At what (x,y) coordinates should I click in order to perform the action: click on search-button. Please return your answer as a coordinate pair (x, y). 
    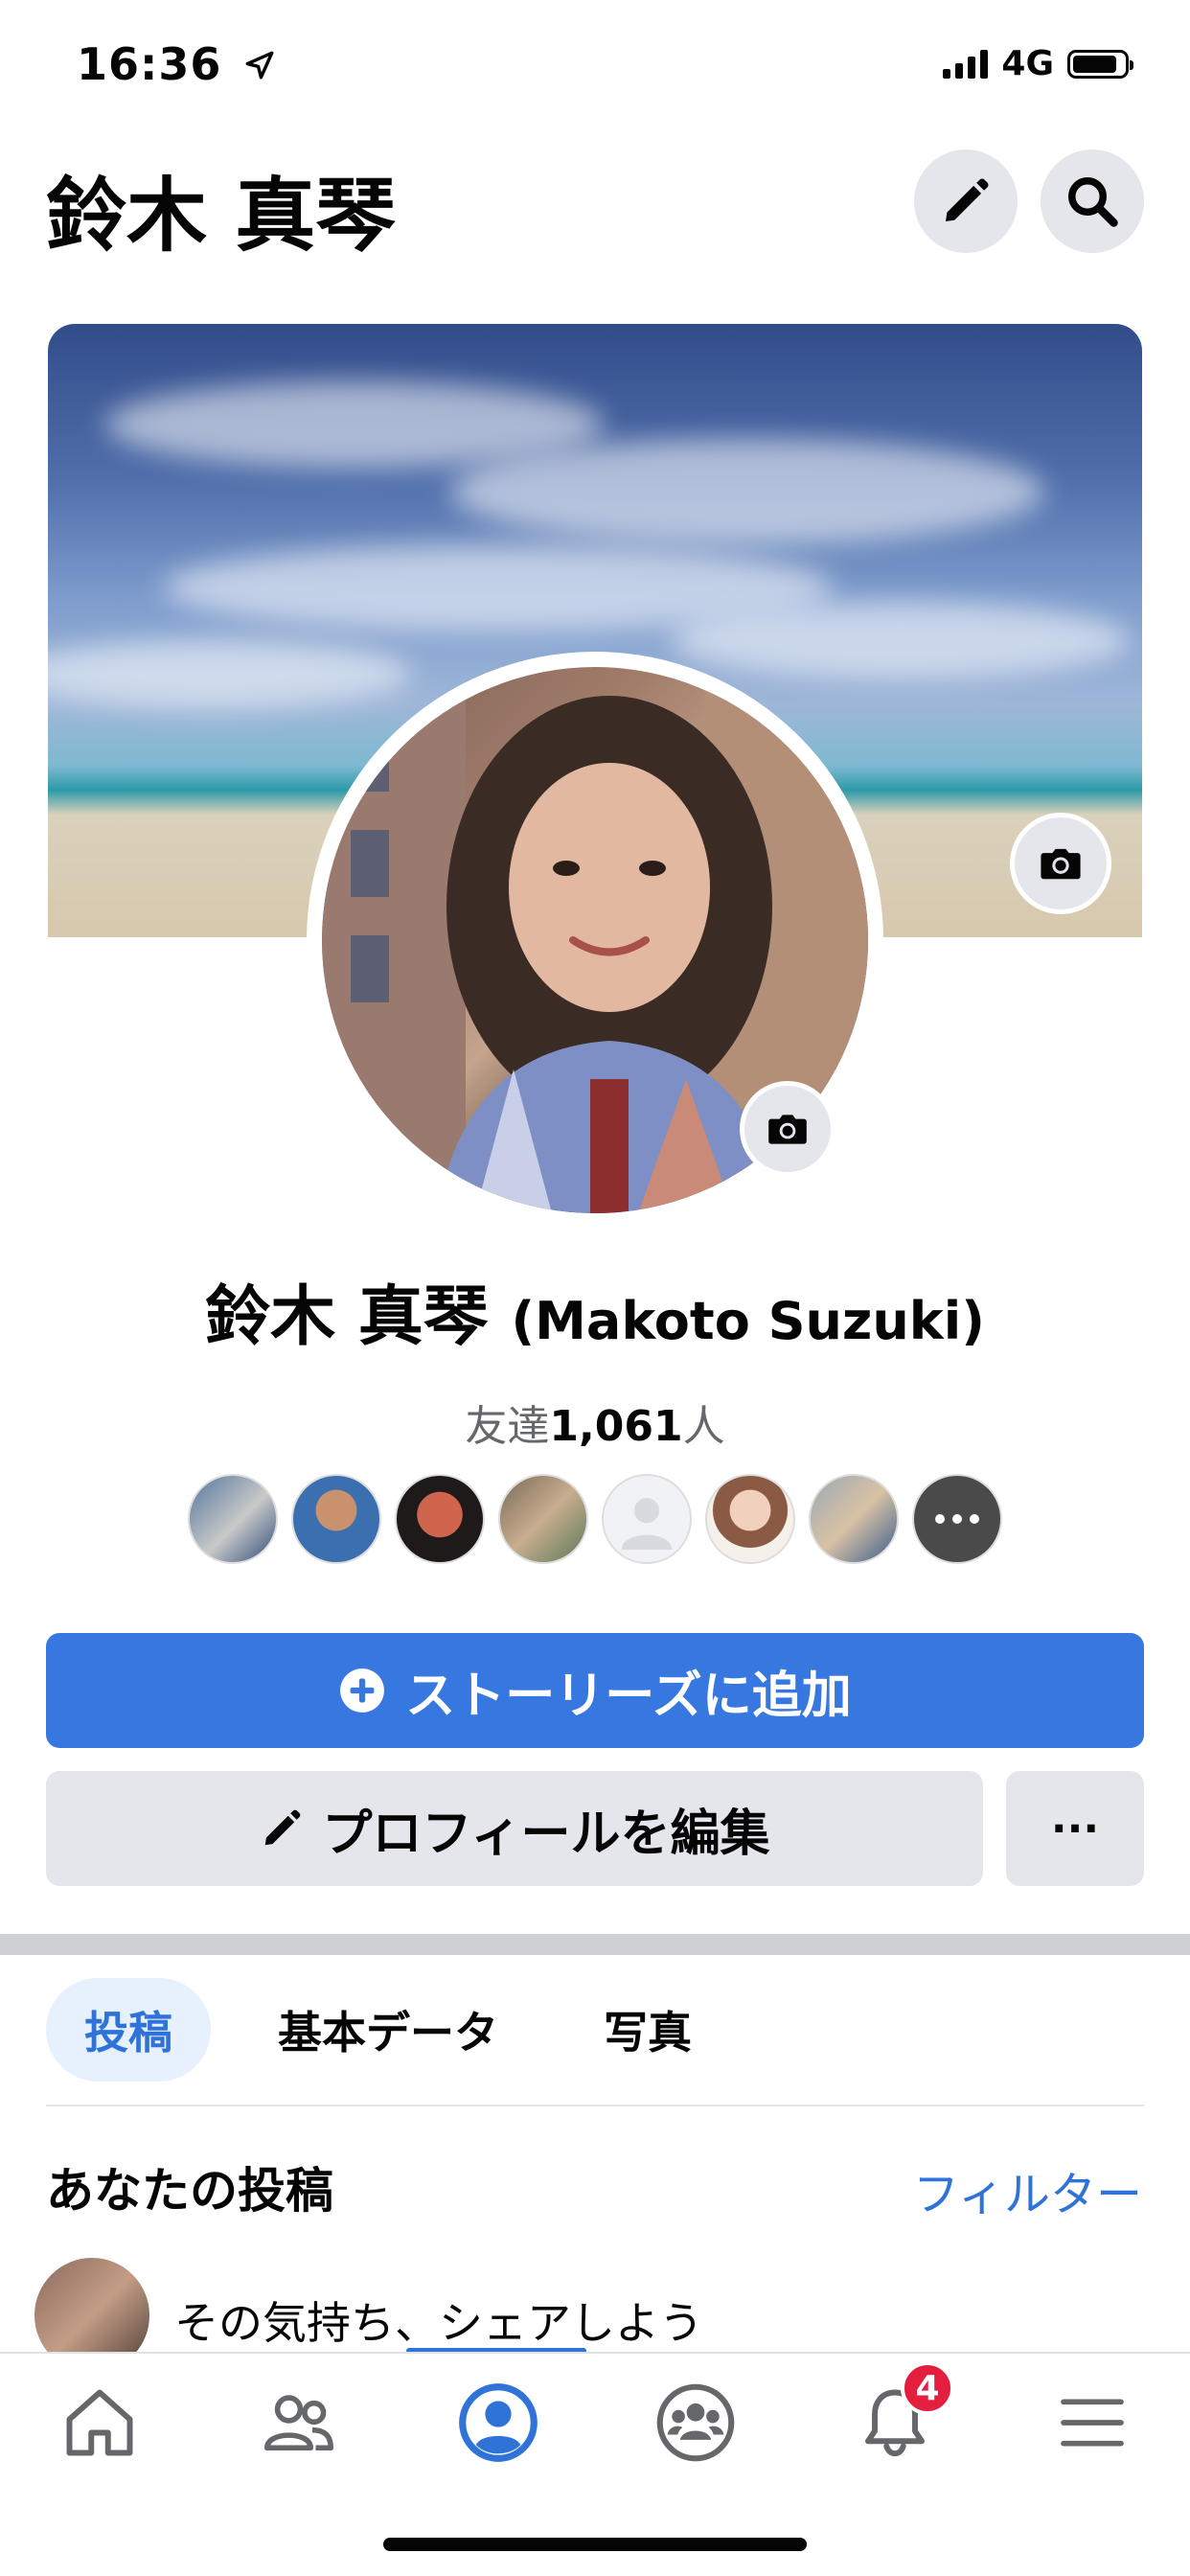
    Looking at the image, I should click on (1093, 201).